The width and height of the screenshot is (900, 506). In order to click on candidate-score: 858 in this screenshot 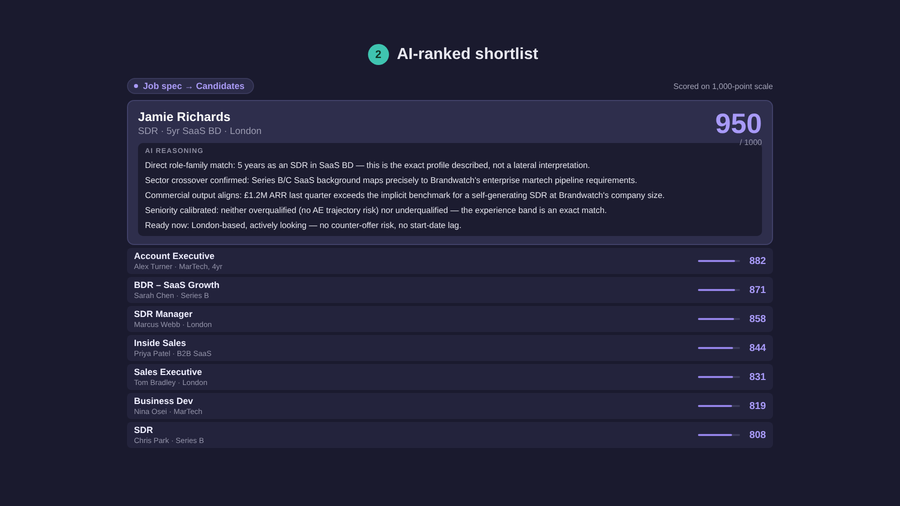, I will do `click(757, 319)`.